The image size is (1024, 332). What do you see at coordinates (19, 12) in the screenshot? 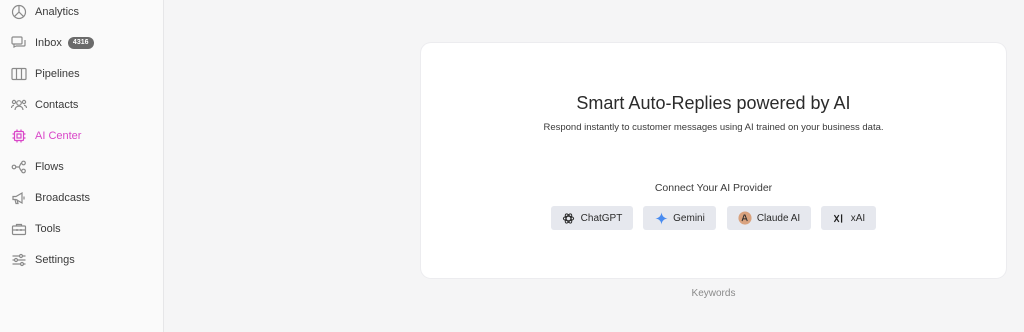
I see `analytics-icon` at bounding box center [19, 12].